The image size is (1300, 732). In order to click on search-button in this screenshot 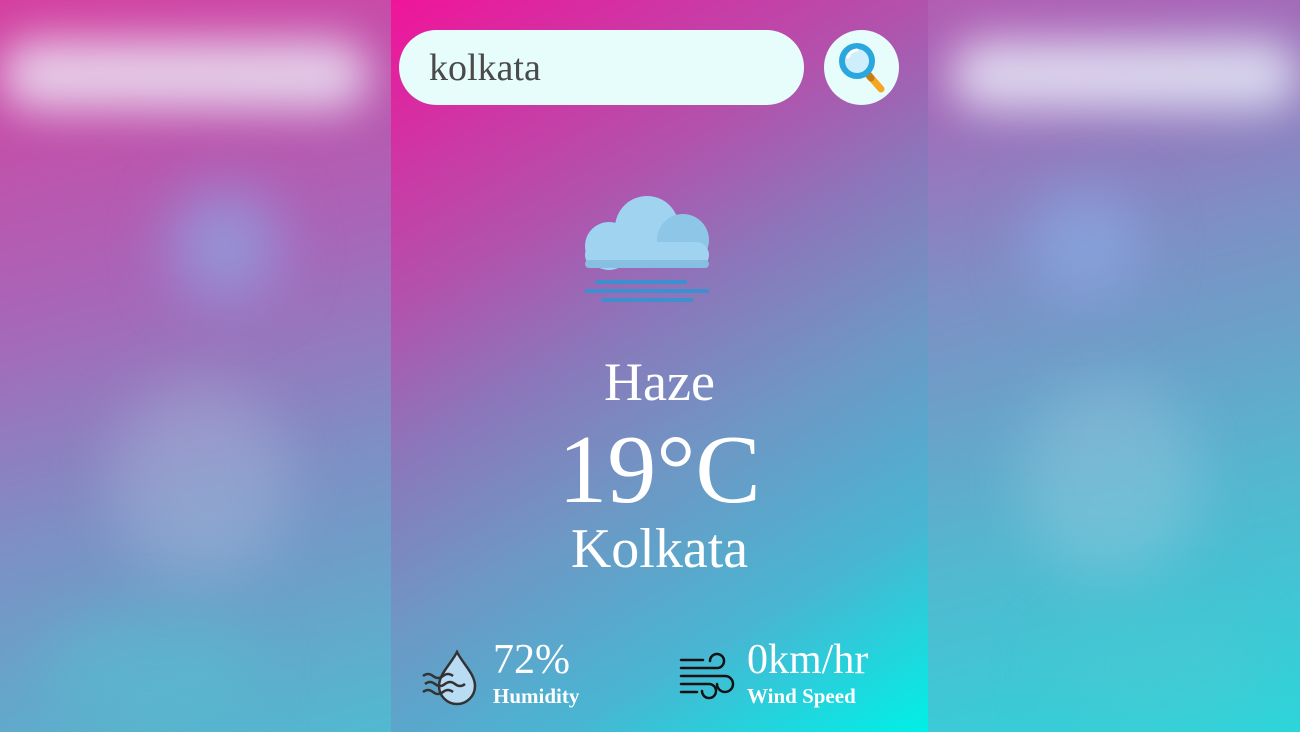, I will do `click(861, 67)`.